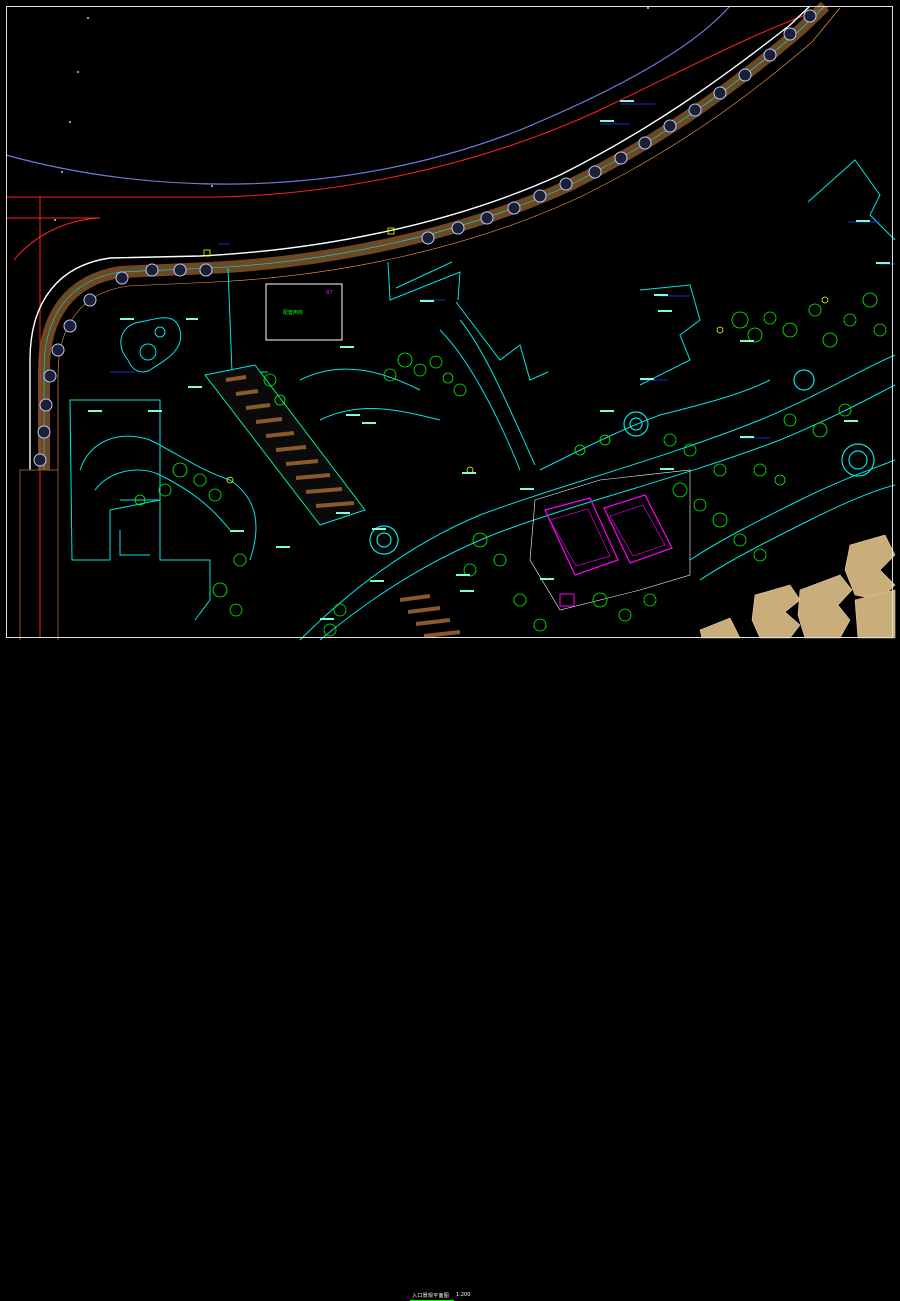 The height and width of the screenshot is (1301, 900). I want to click on residential-buildings, so click(797, 586).